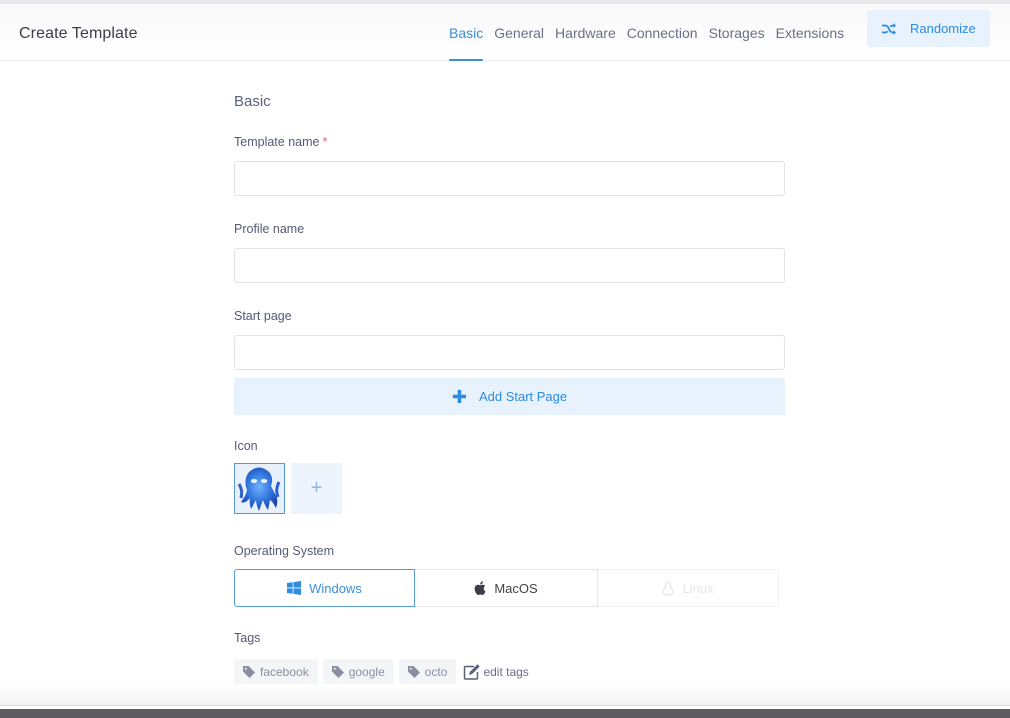  What do you see at coordinates (509, 352) in the screenshot?
I see `start-page-input` at bounding box center [509, 352].